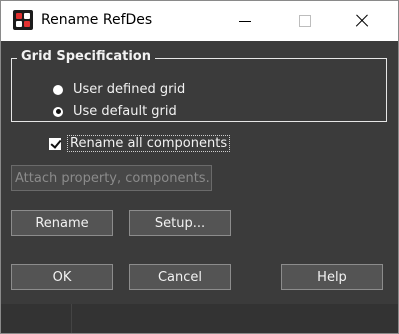 The height and width of the screenshot is (334, 399). I want to click on close-button, so click(362, 21).